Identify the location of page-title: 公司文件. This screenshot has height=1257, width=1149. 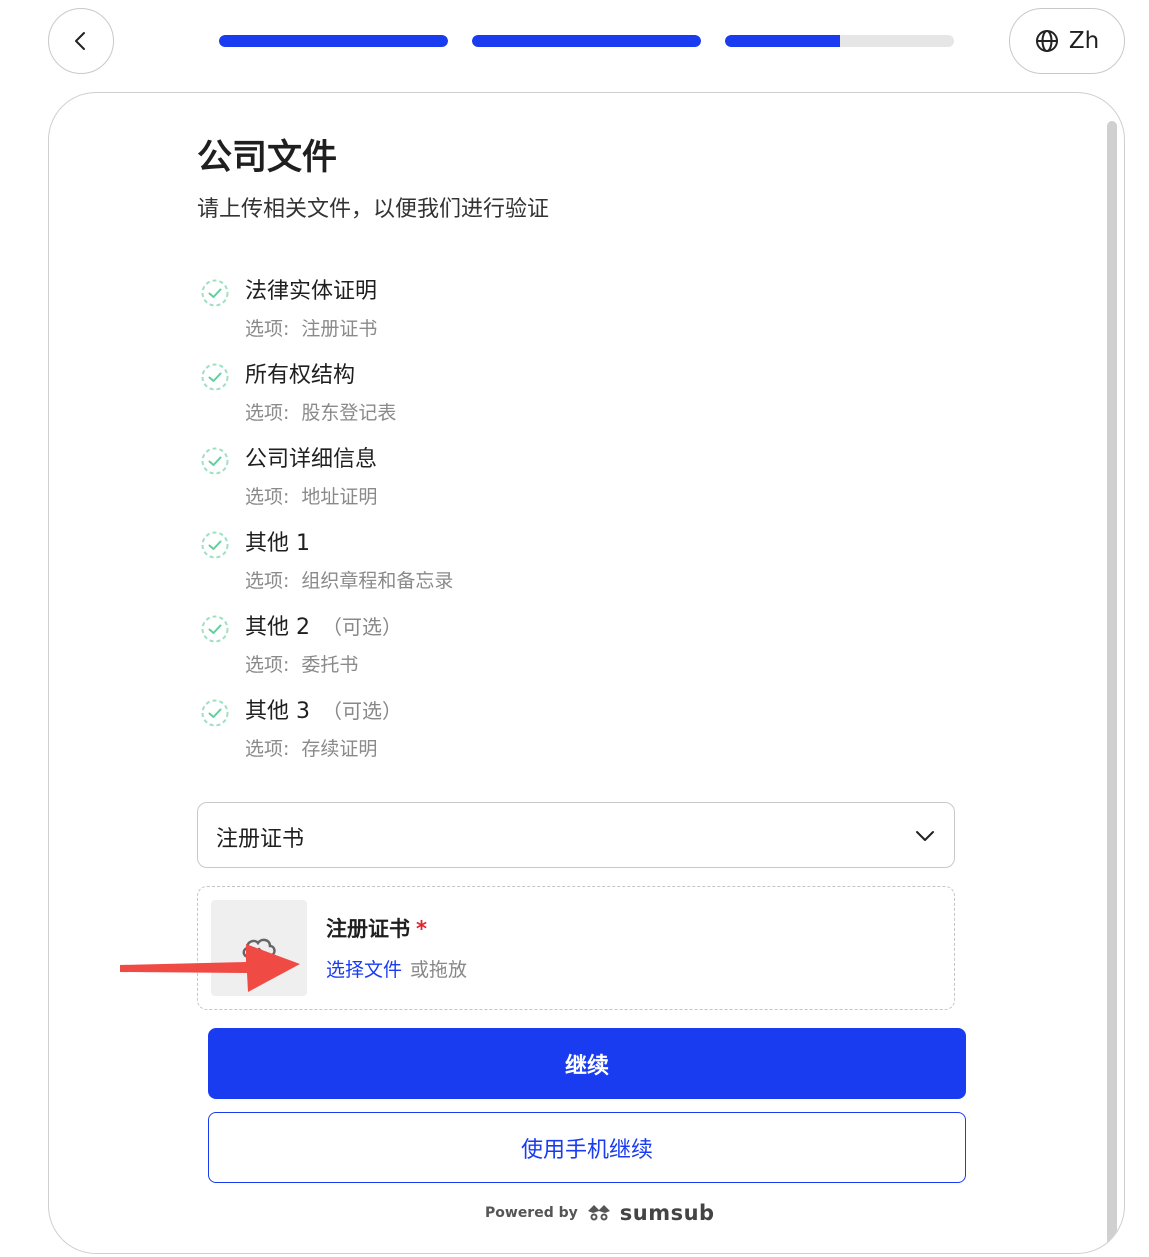
(267, 158).